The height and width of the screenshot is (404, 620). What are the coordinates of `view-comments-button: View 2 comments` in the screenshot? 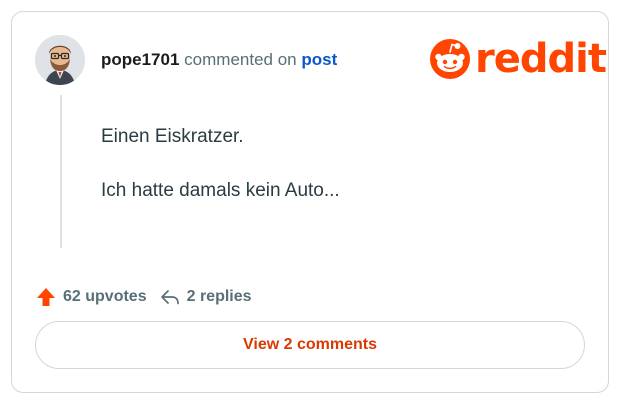 It's located at (310, 345).